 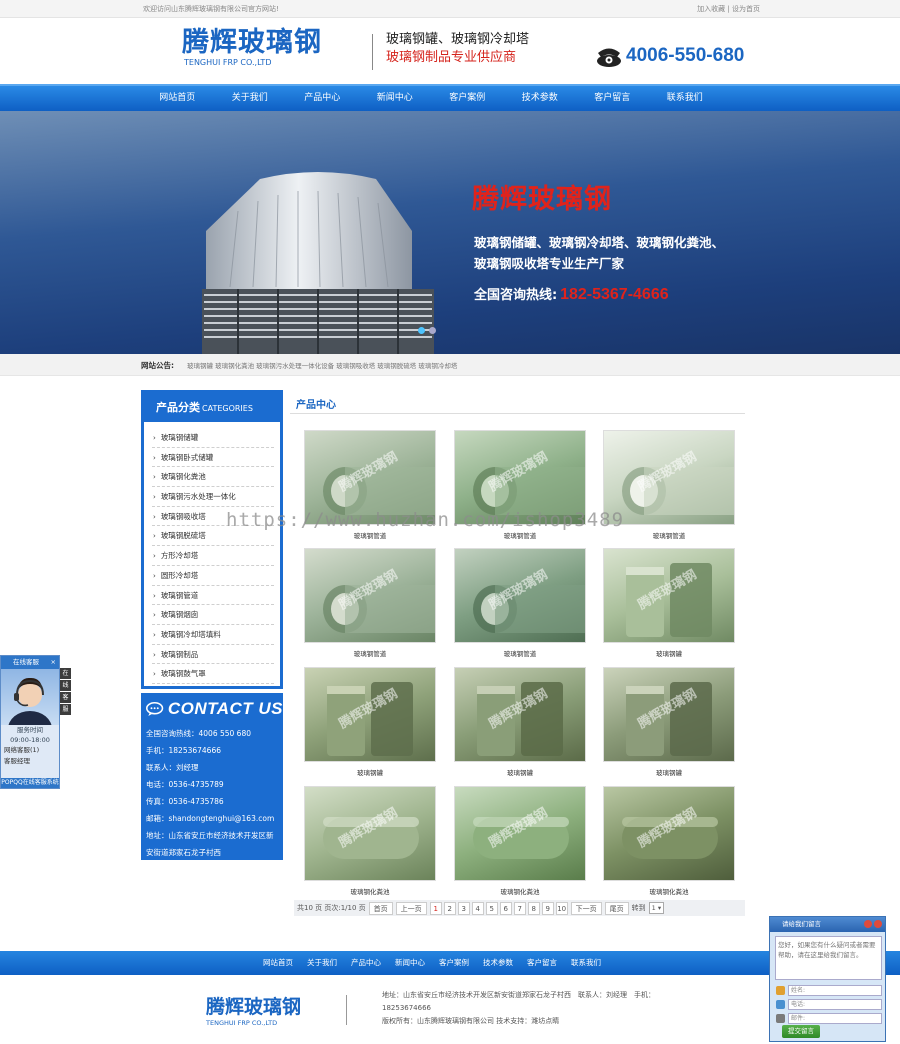 I want to click on site-logo: 腾辉玻璃钢 TENGHUI FRP CO.,LTD, so click(x=252, y=47).